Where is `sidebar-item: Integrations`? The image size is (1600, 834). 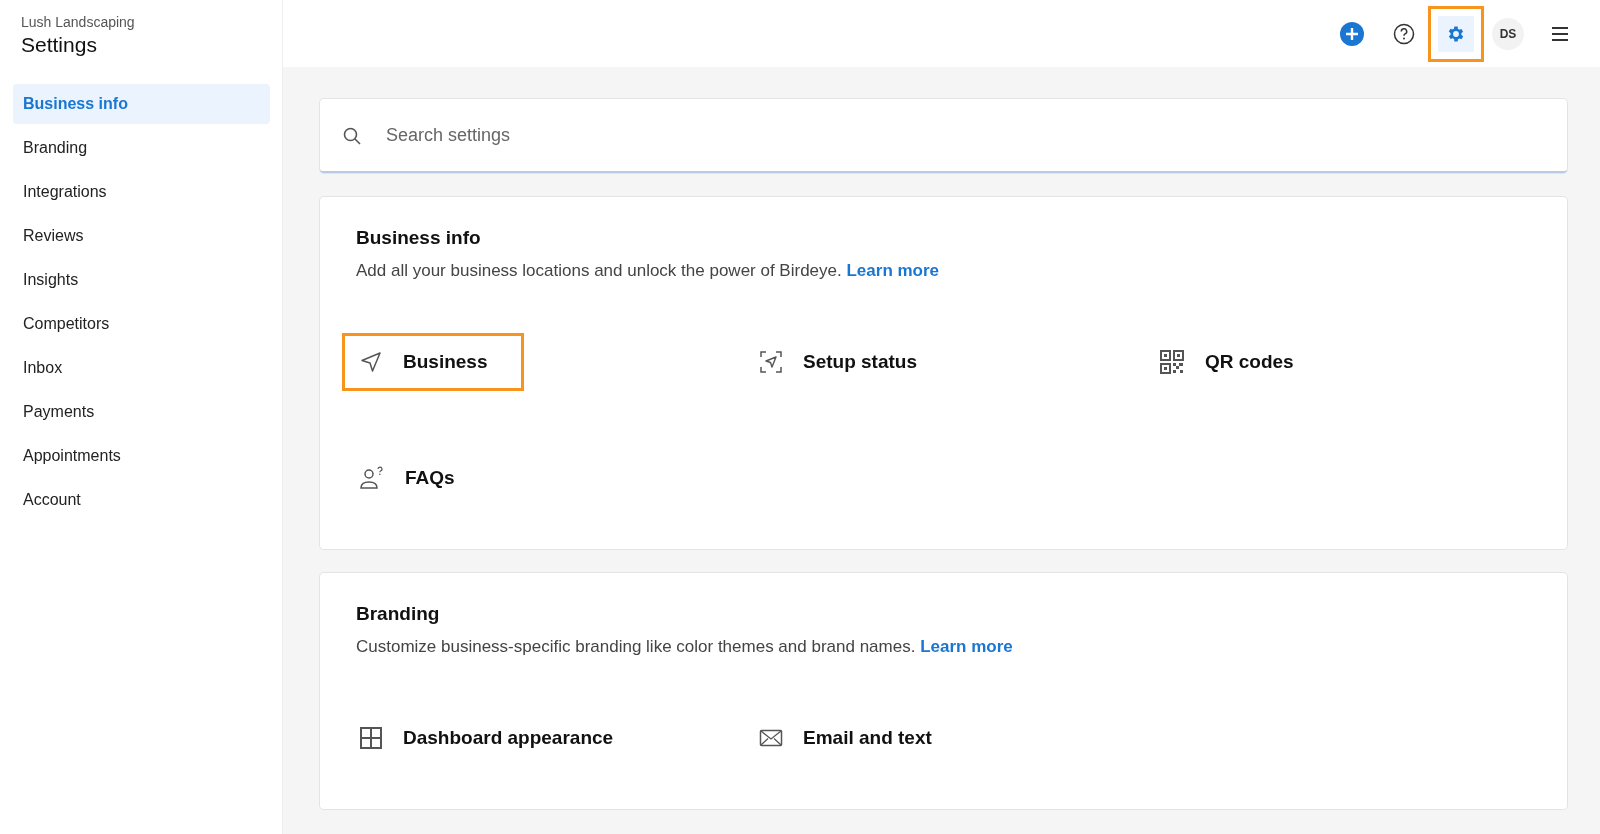
sidebar-item: Integrations is located at coordinates (141, 192).